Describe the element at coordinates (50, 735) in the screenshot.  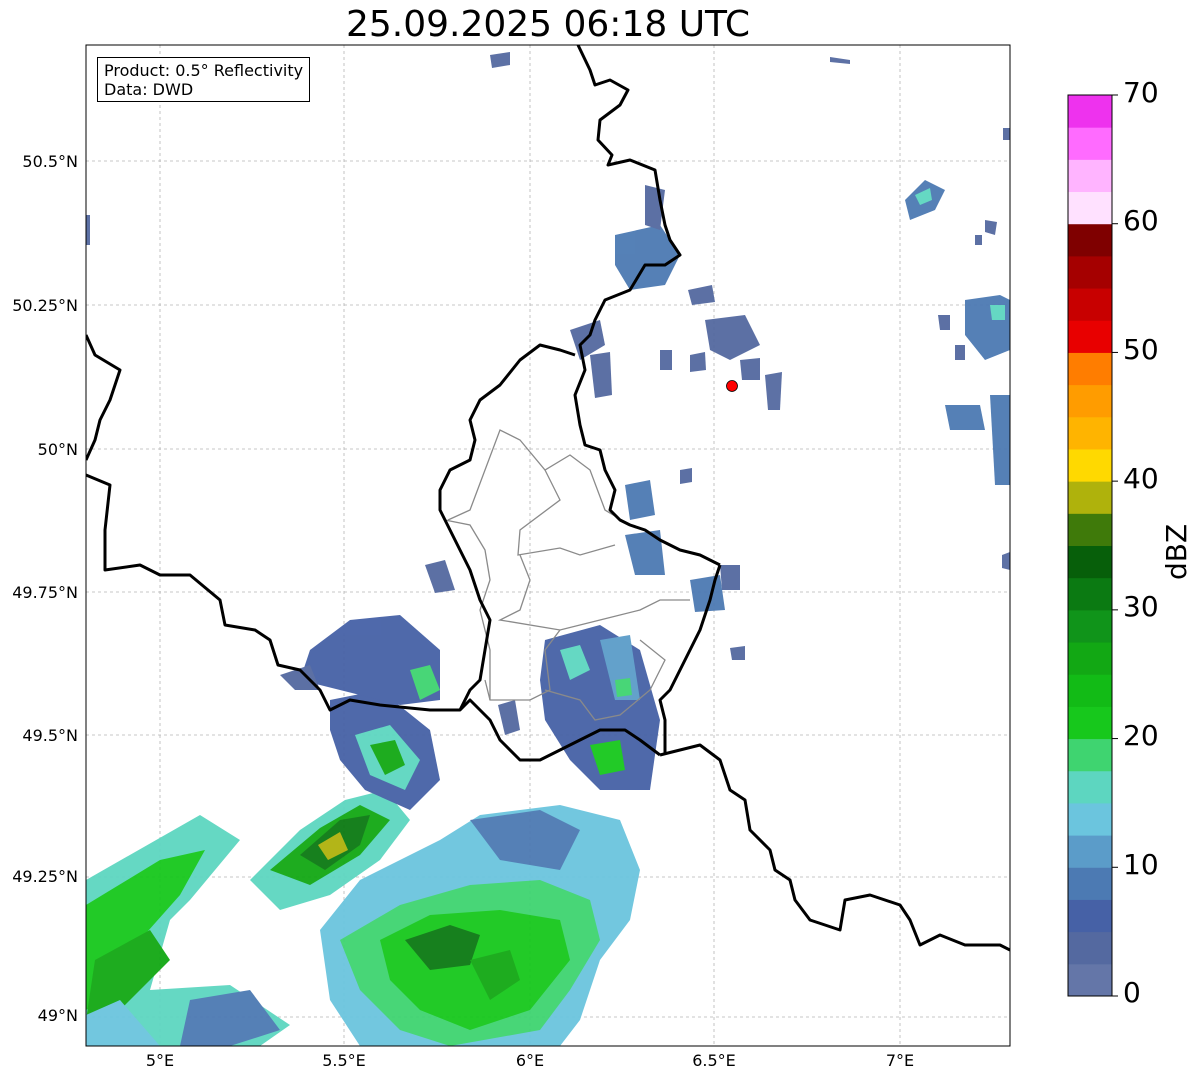
I see `lat-tick-label: 49.5°N` at that location.